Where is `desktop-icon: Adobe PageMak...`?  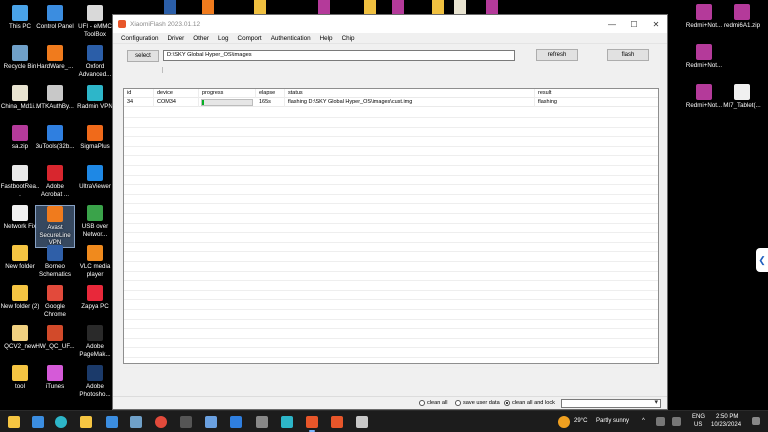
desktop-icon: Adobe PageMak... is located at coordinates (95, 341).